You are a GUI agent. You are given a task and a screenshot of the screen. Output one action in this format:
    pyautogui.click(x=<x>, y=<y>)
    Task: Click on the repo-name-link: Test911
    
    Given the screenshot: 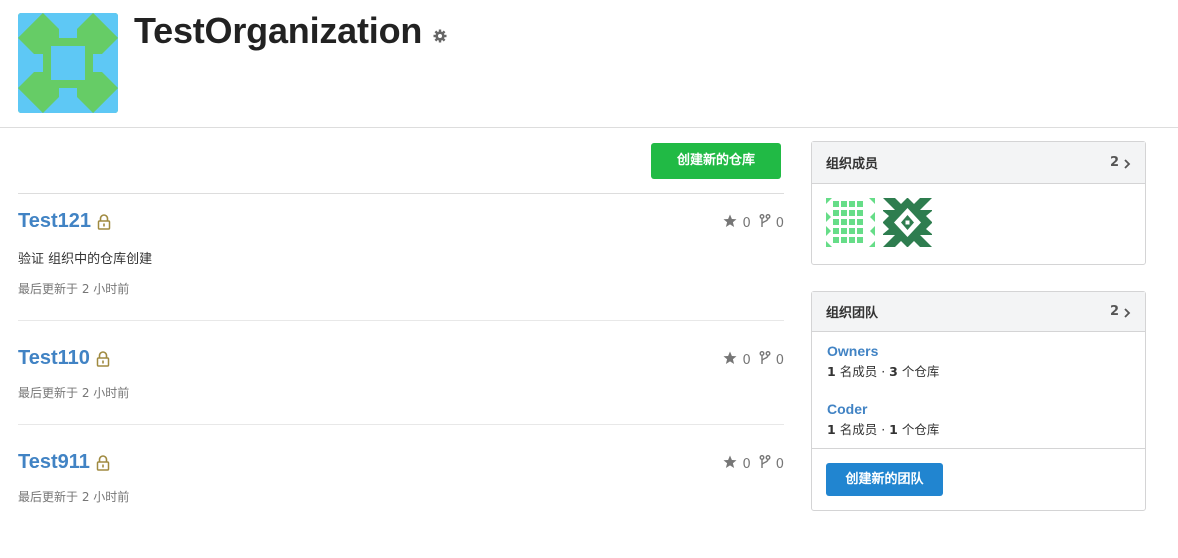 What is the action you would take?
    pyautogui.click(x=54, y=462)
    